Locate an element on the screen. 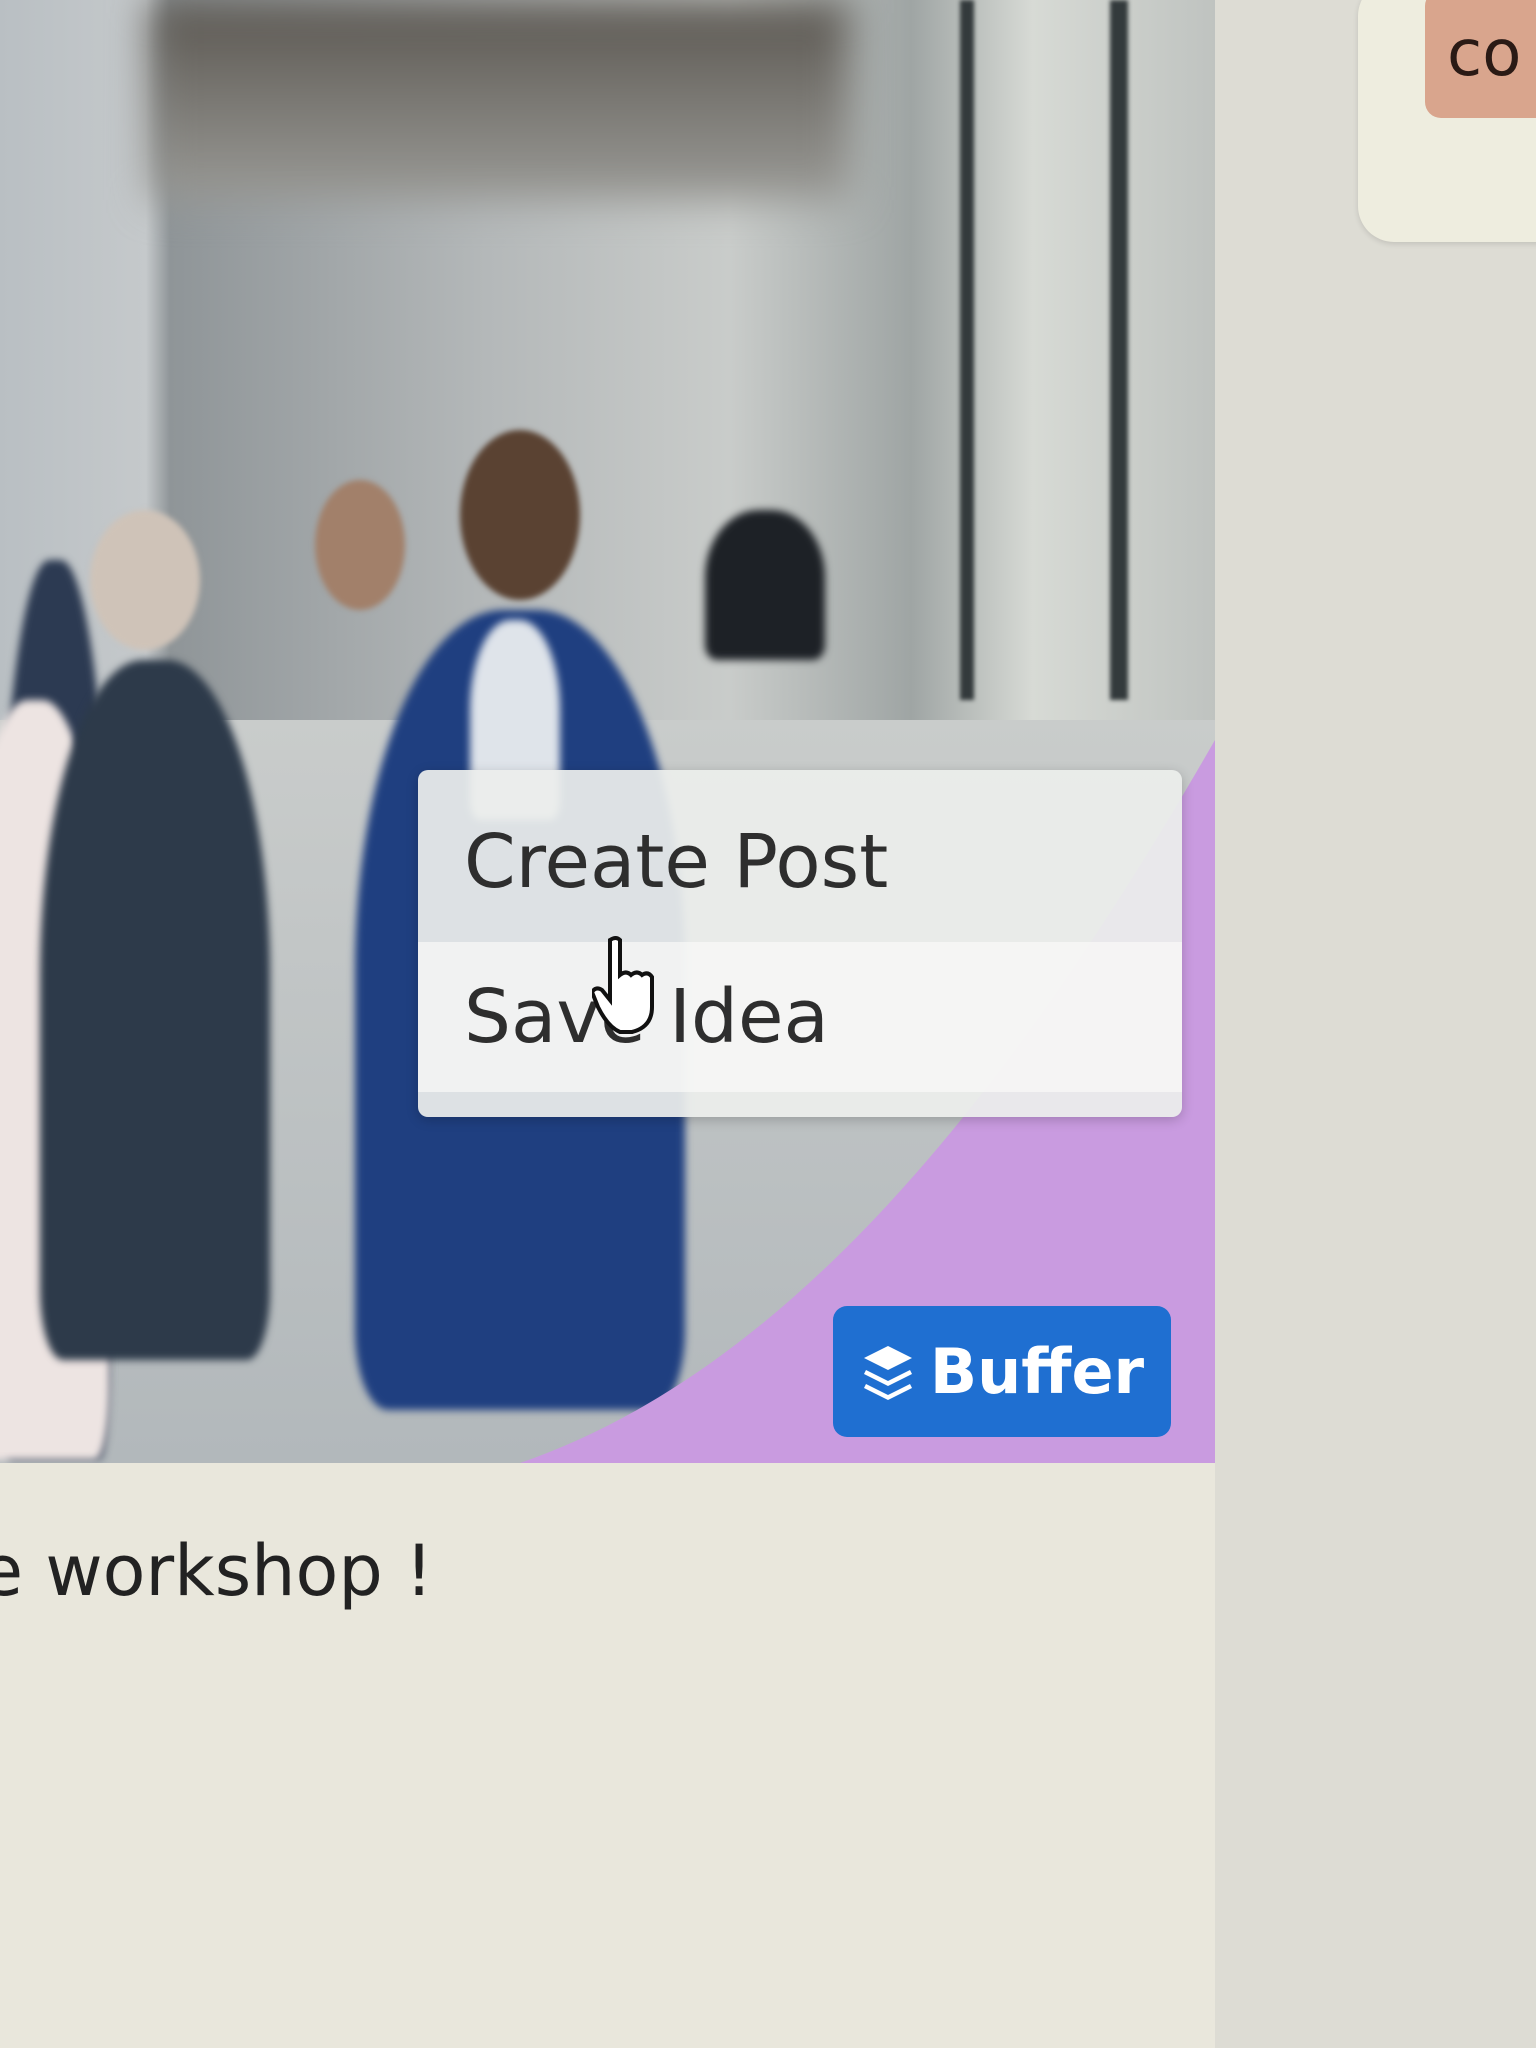 This screenshot has width=1536, height=2048. buffer-button-label: Buffer is located at coordinates (1037, 1371).